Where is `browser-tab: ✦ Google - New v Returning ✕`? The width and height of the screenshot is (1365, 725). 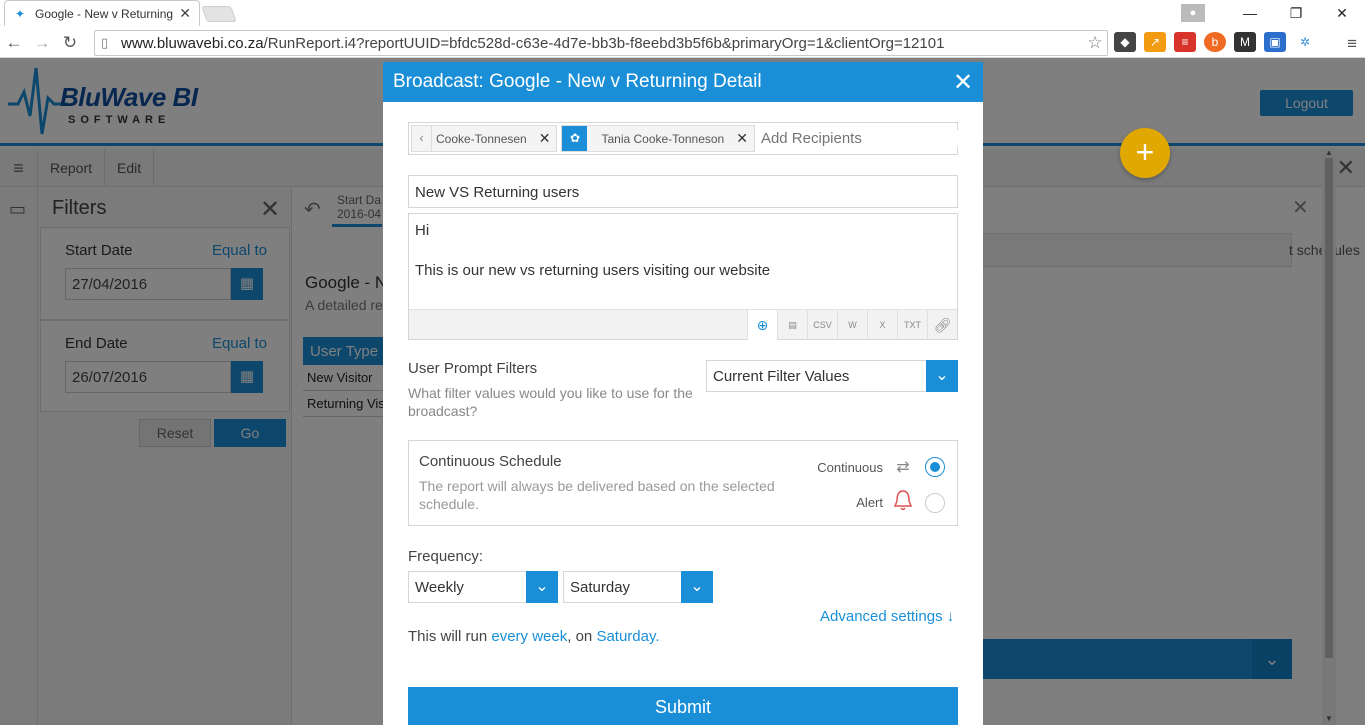
browser-tab: ✦ Google - New v Returning ✕ is located at coordinates (102, 13).